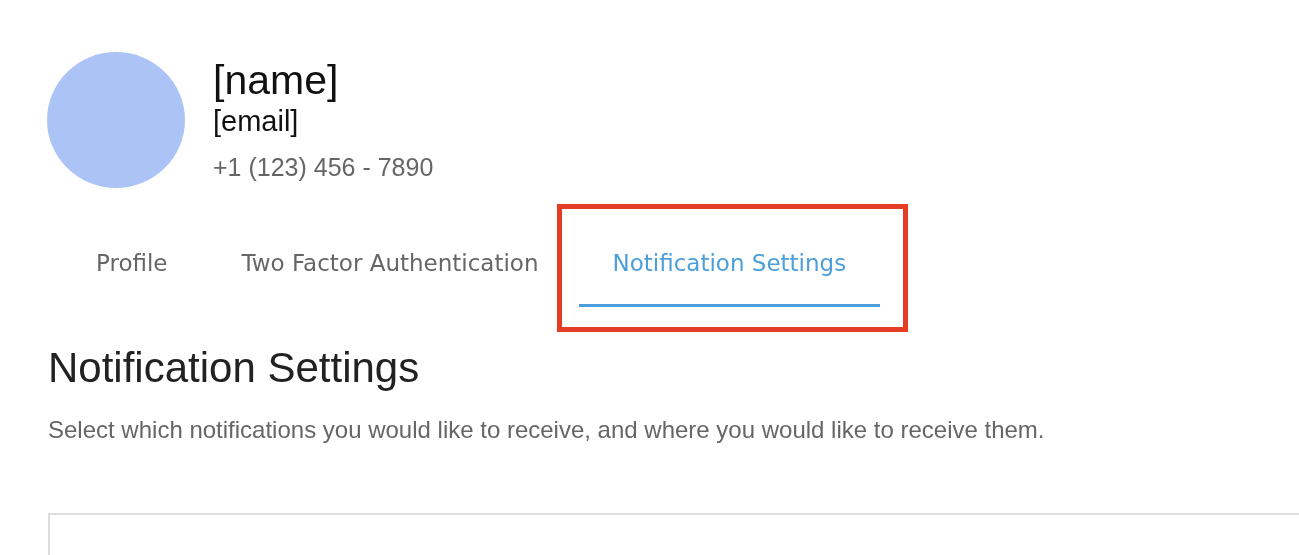 The image size is (1299, 555). I want to click on tab: Profile, so click(132, 266).